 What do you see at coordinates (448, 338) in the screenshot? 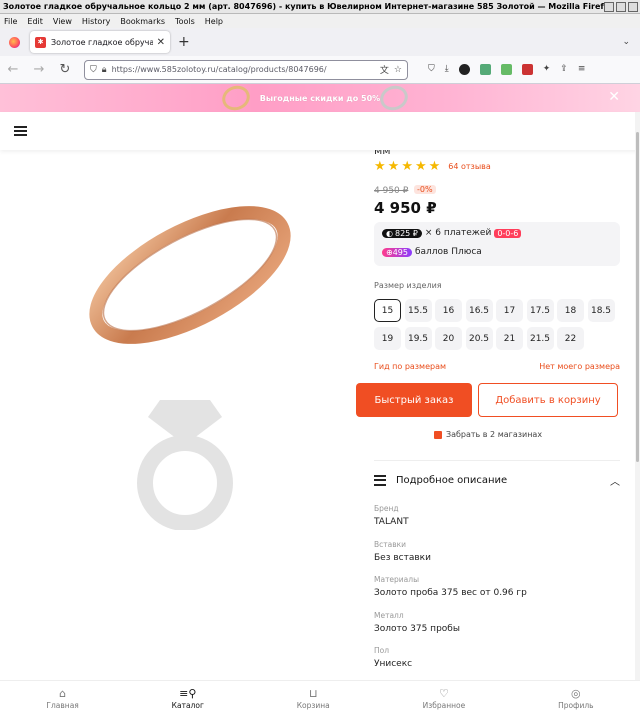
I see `size-option: 20` at bounding box center [448, 338].